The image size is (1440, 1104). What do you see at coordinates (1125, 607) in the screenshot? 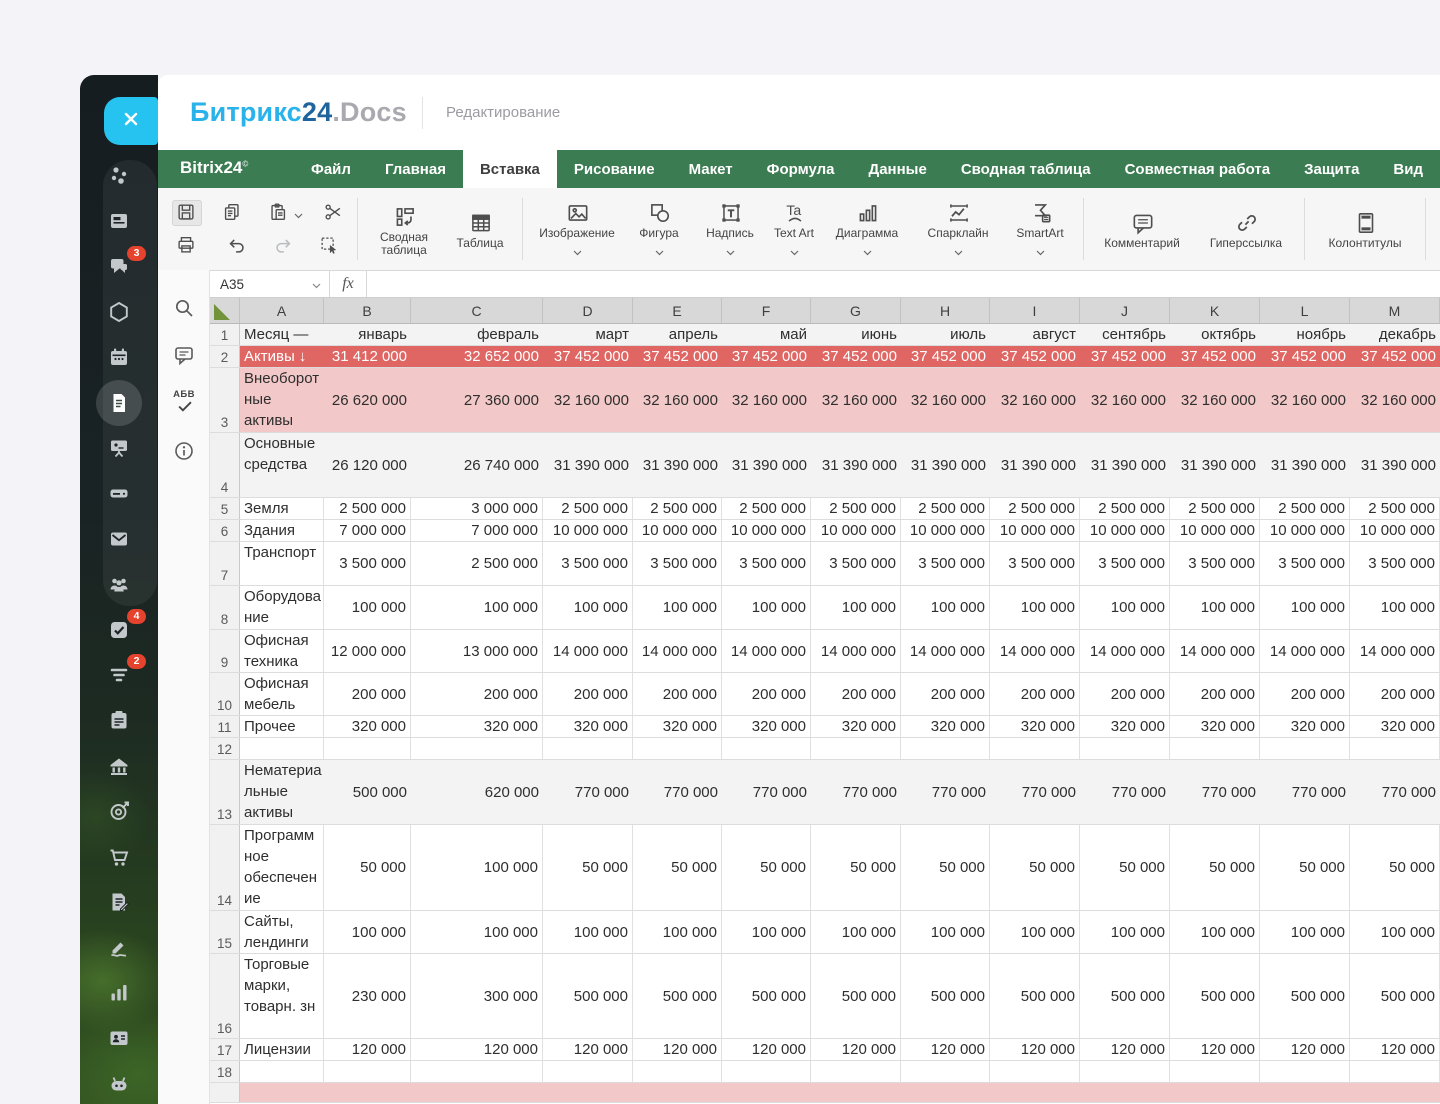
I see `cell-J8: 100 000` at bounding box center [1125, 607].